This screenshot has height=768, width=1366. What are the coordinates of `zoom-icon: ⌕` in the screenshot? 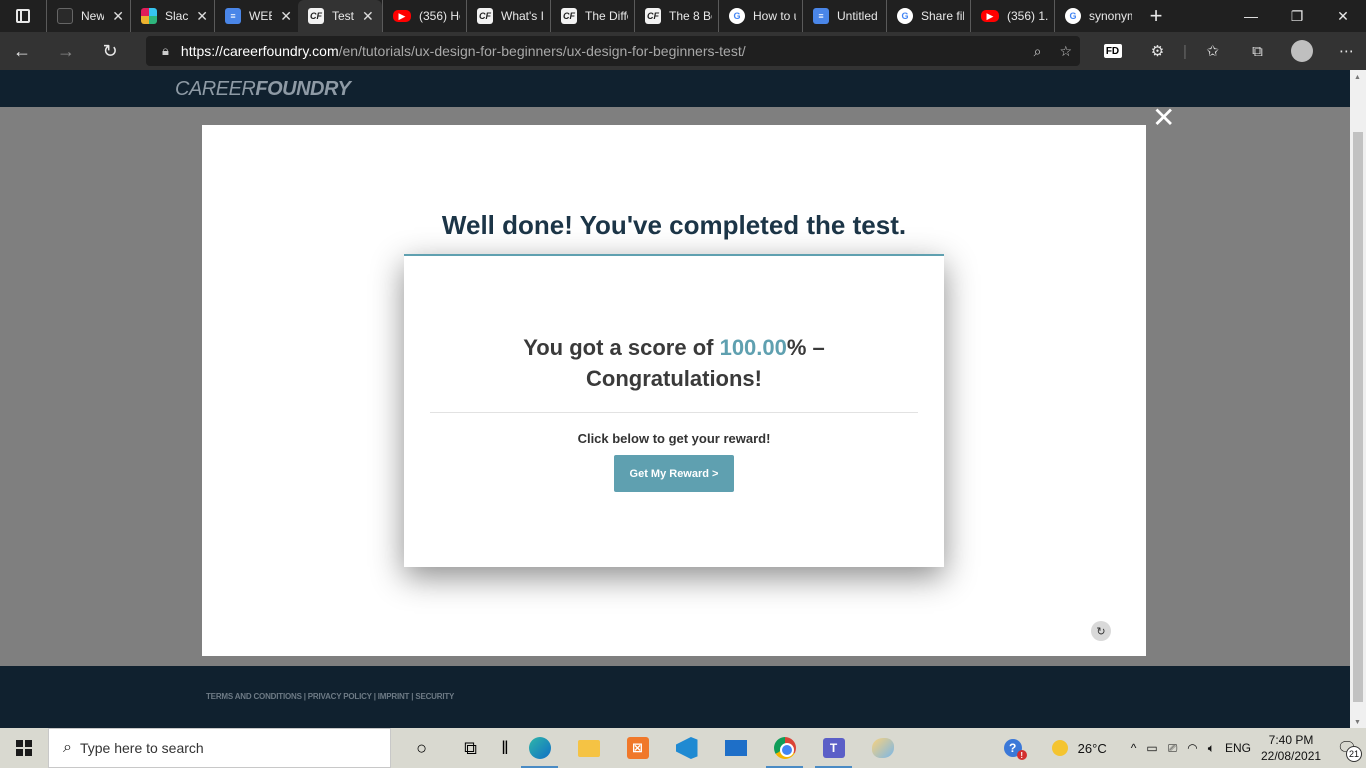 It's located at (1038, 51).